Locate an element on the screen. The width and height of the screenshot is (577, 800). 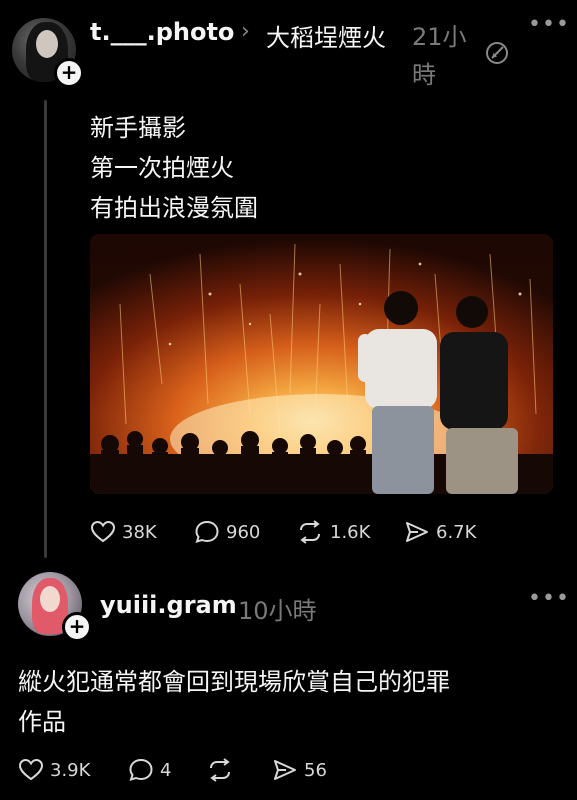
thread-connector-line is located at coordinates (45, 329).